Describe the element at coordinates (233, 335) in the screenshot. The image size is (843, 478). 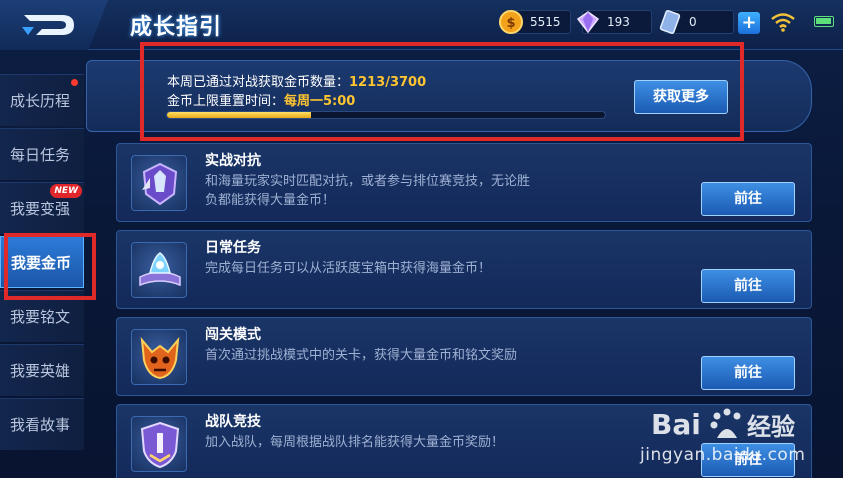
I see `task-title: 闯关模式` at that location.